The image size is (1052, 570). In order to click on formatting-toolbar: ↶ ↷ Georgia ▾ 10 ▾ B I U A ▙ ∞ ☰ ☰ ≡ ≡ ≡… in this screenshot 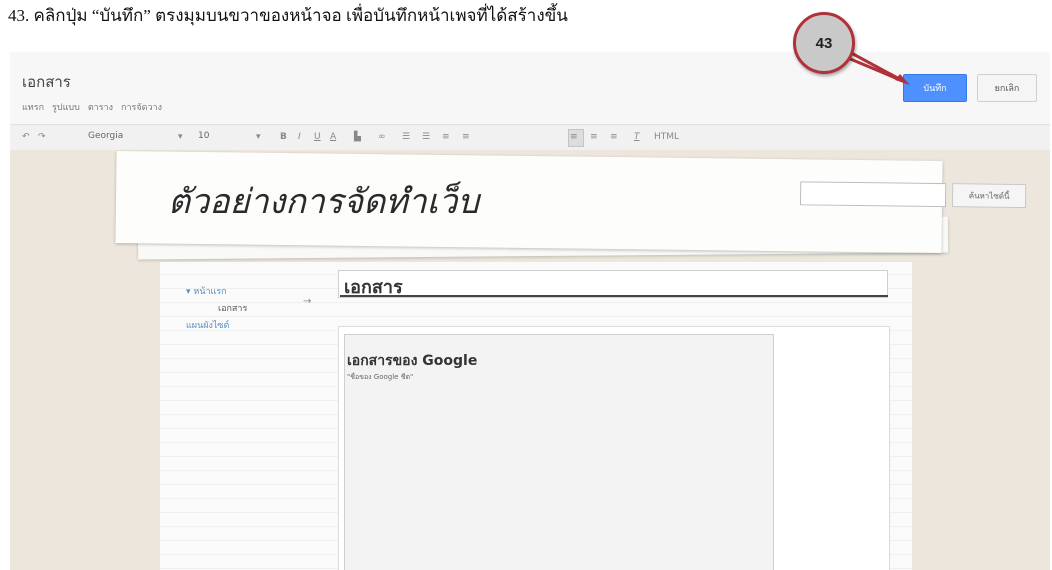, I will do `click(530, 138)`.